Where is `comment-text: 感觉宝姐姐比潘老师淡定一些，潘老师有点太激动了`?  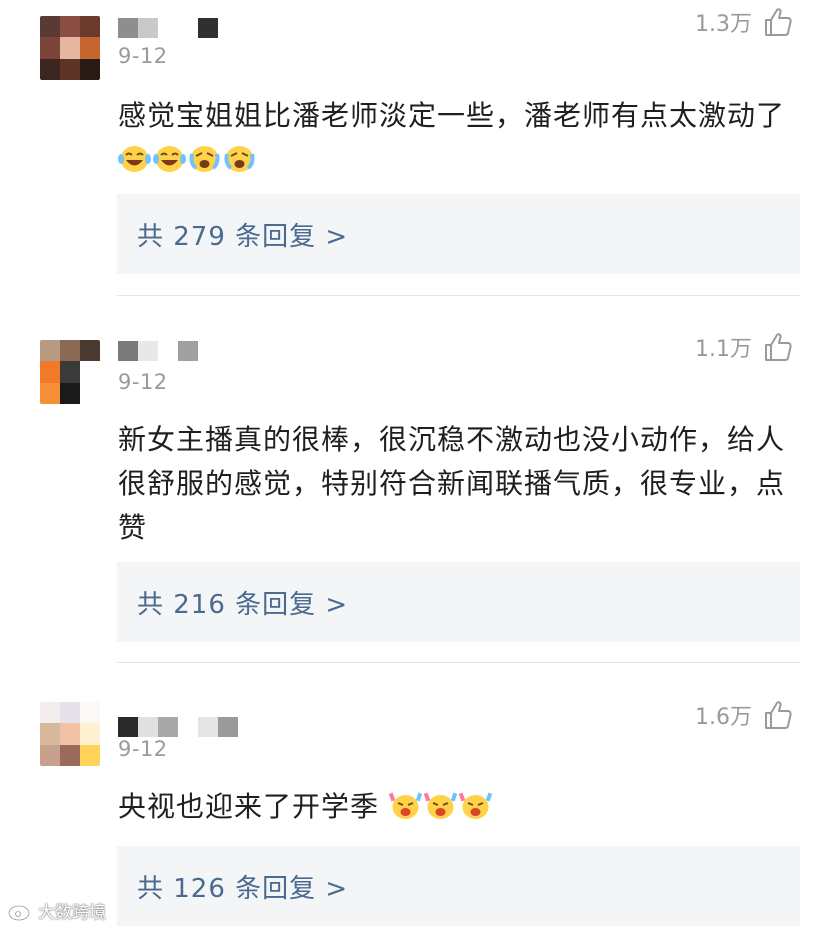 comment-text: 感觉宝姐姐比潘老师淡定一些，潘老师有点太激动了 is located at coordinates (458, 138).